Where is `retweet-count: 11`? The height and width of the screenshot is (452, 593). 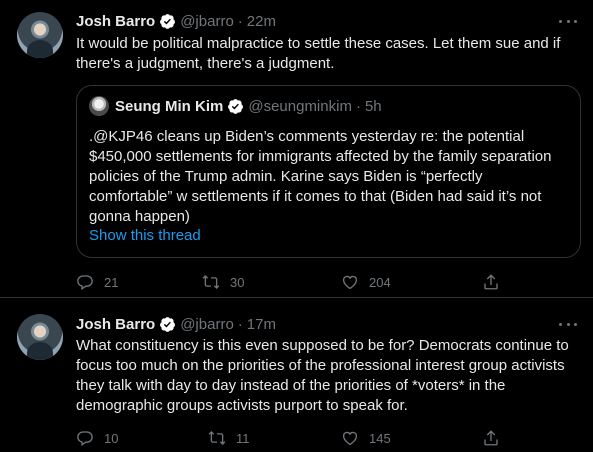
retweet-count: 11 is located at coordinates (243, 438).